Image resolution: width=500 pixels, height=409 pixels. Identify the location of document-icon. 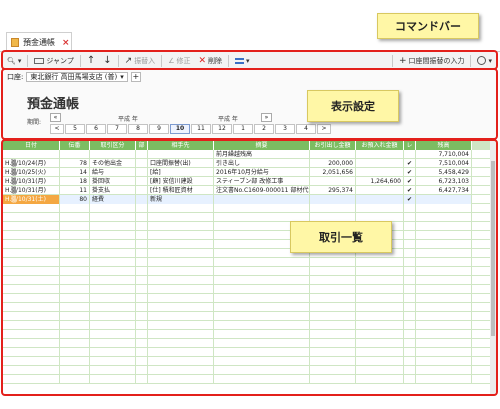
(15, 42).